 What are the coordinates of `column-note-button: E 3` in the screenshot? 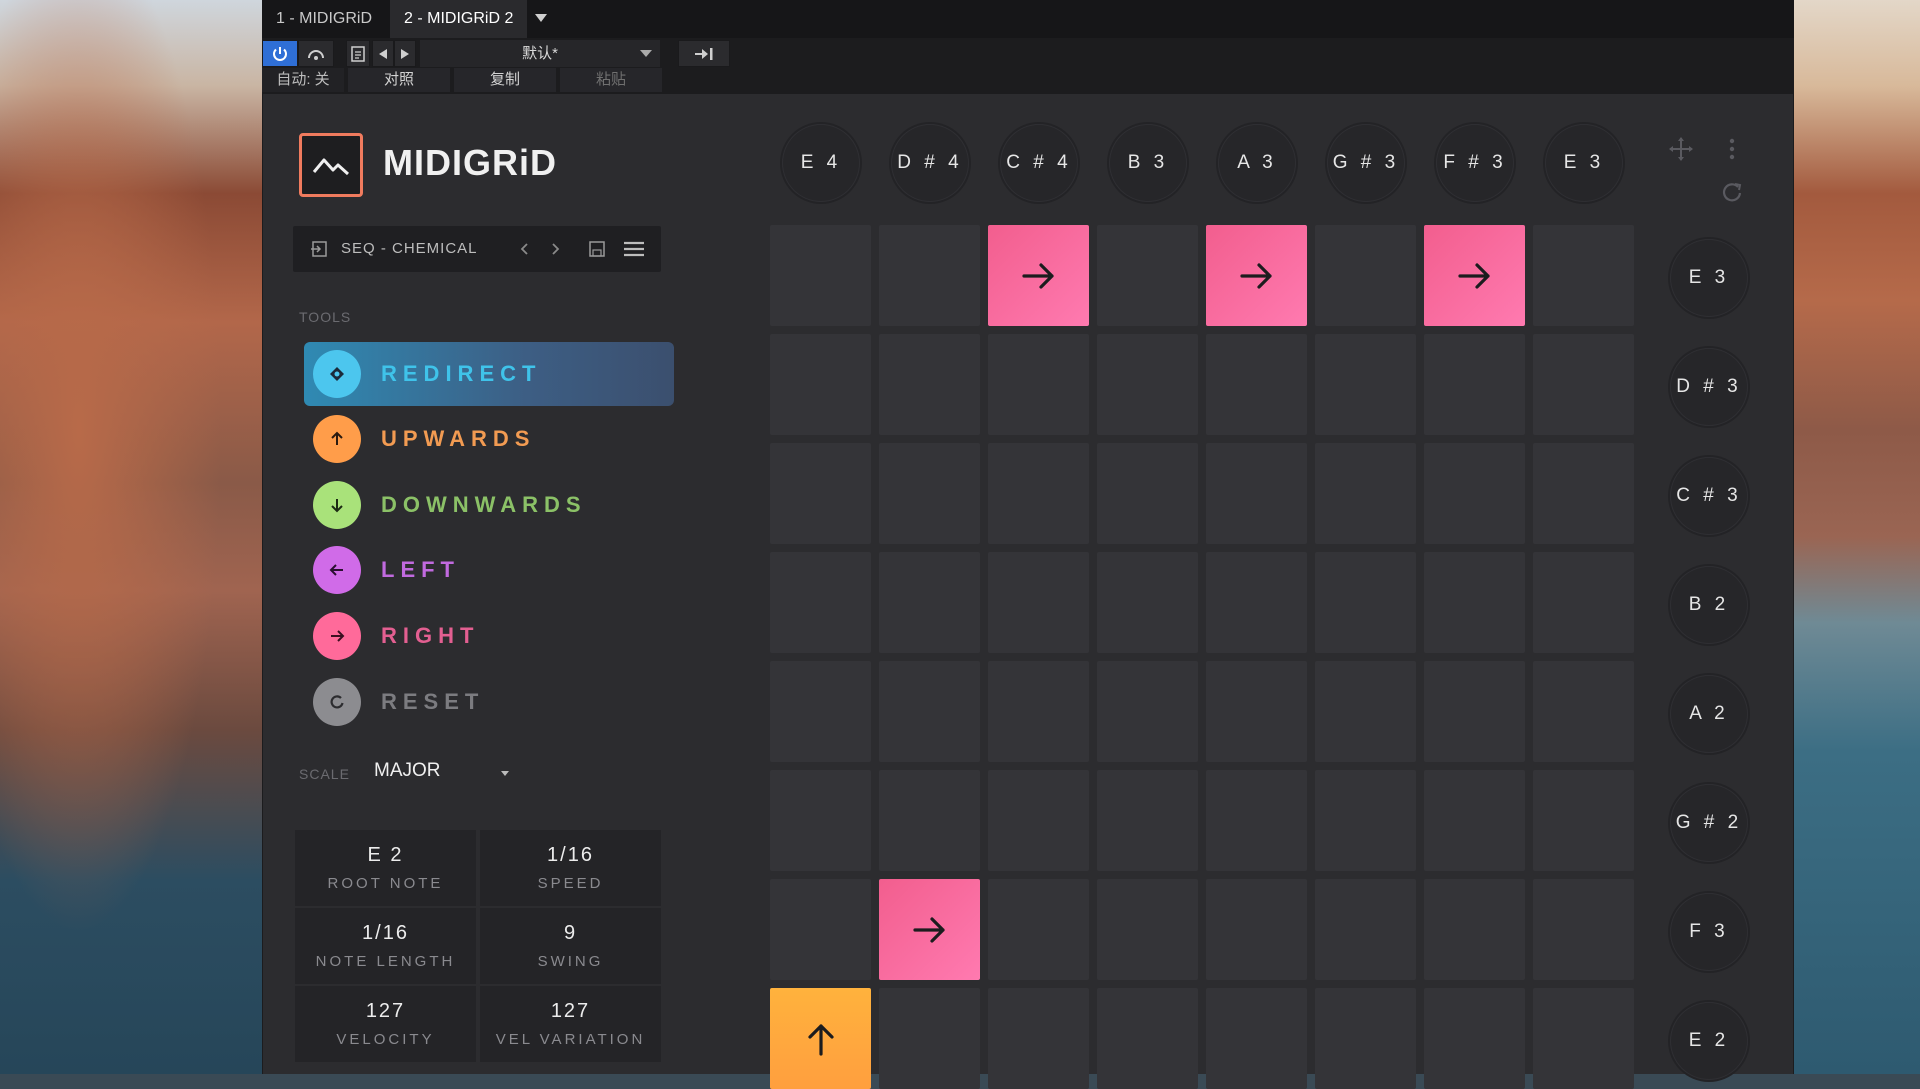 It's located at (1584, 163).